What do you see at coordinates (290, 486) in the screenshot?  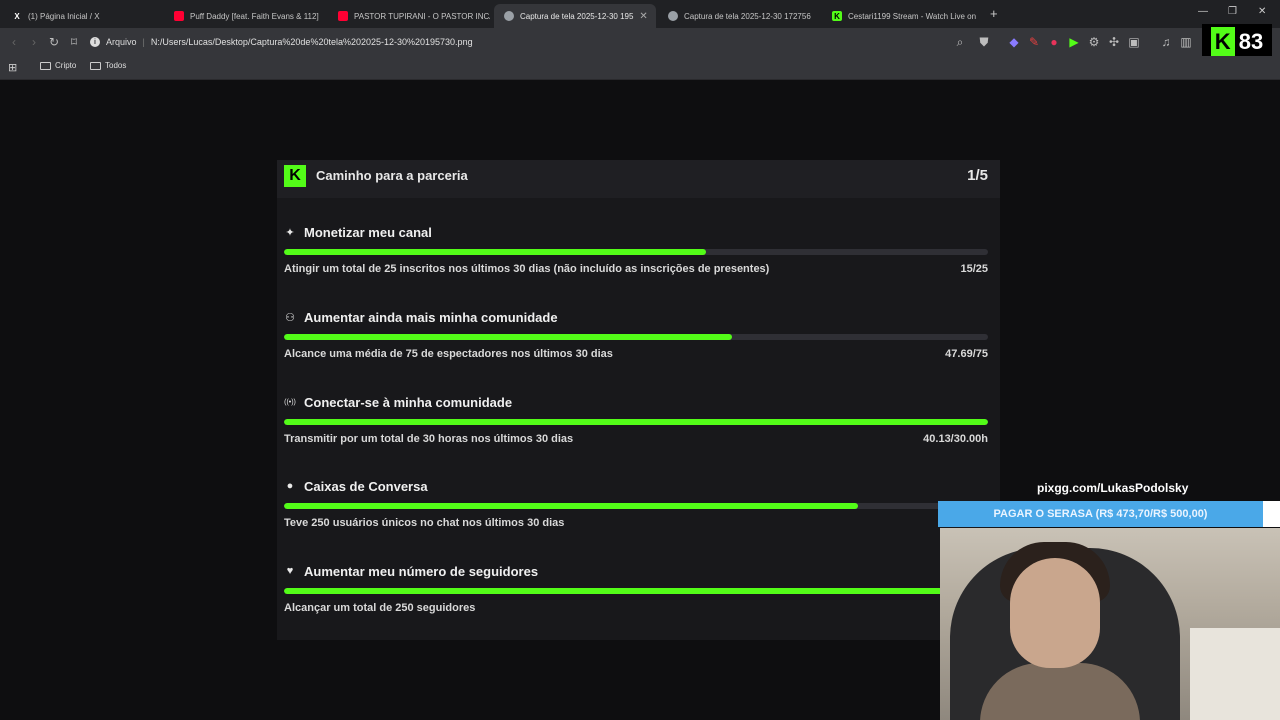 I see `chat-bubble-icon: ●` at bounding box center [290, 486].